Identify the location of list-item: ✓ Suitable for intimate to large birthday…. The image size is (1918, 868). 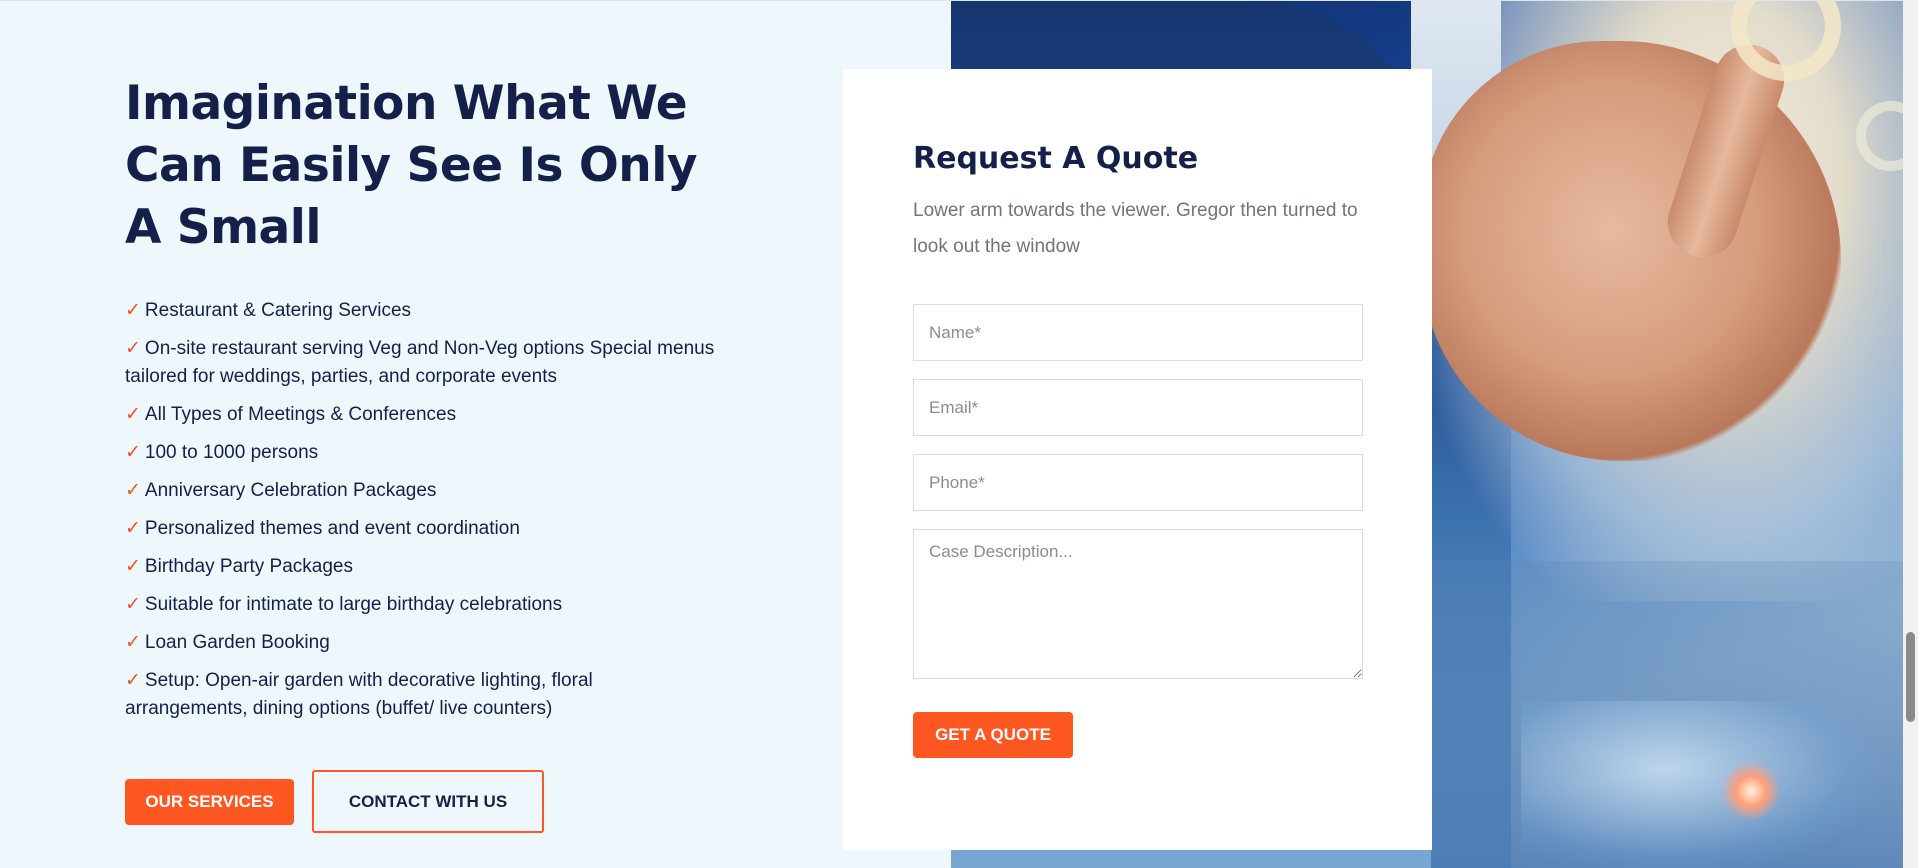
(344, 604).